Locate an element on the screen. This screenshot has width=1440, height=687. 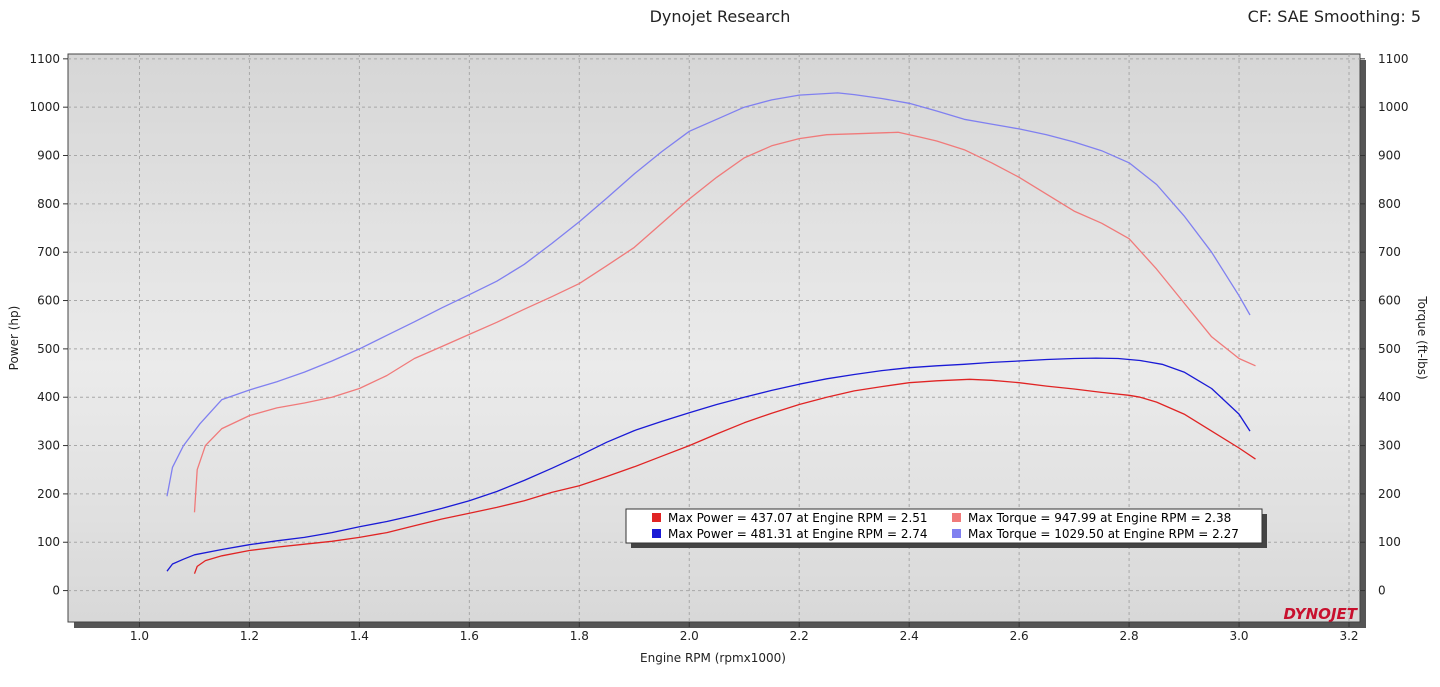
x-tick-label: 1.4 is located at coordinates (359, 636).